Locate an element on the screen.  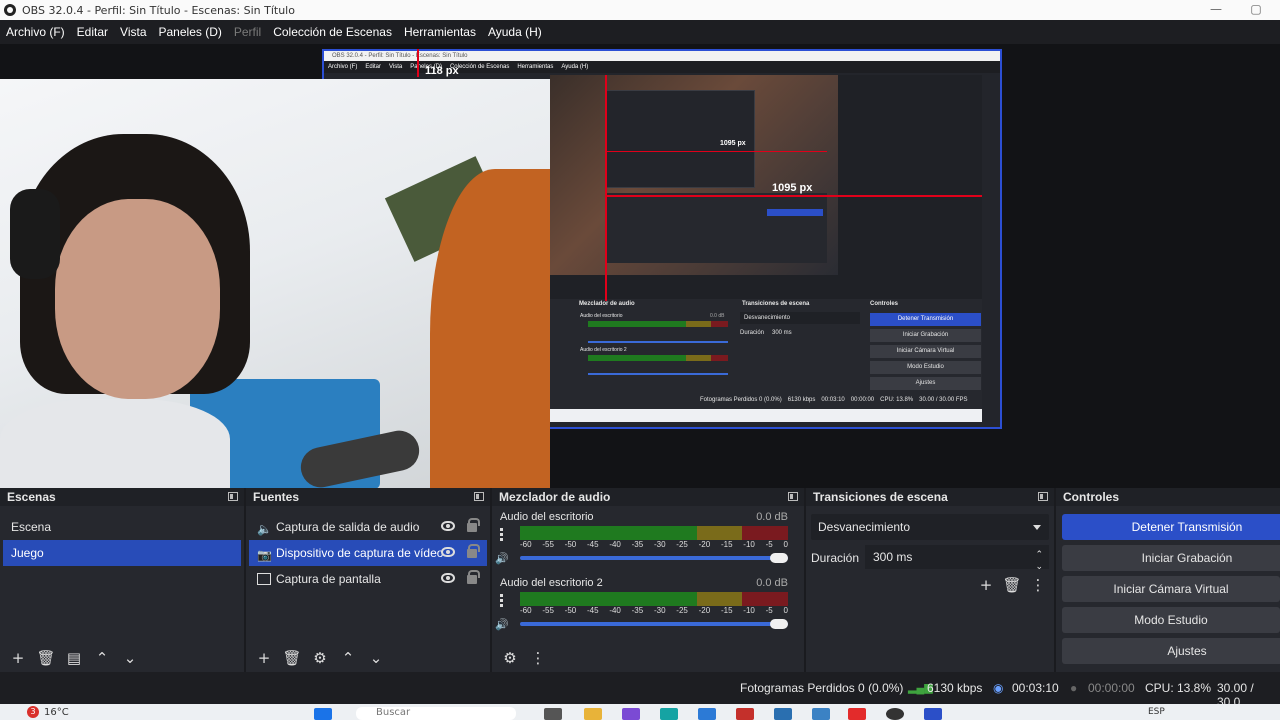
second-person is located at coordinates (490, 328).